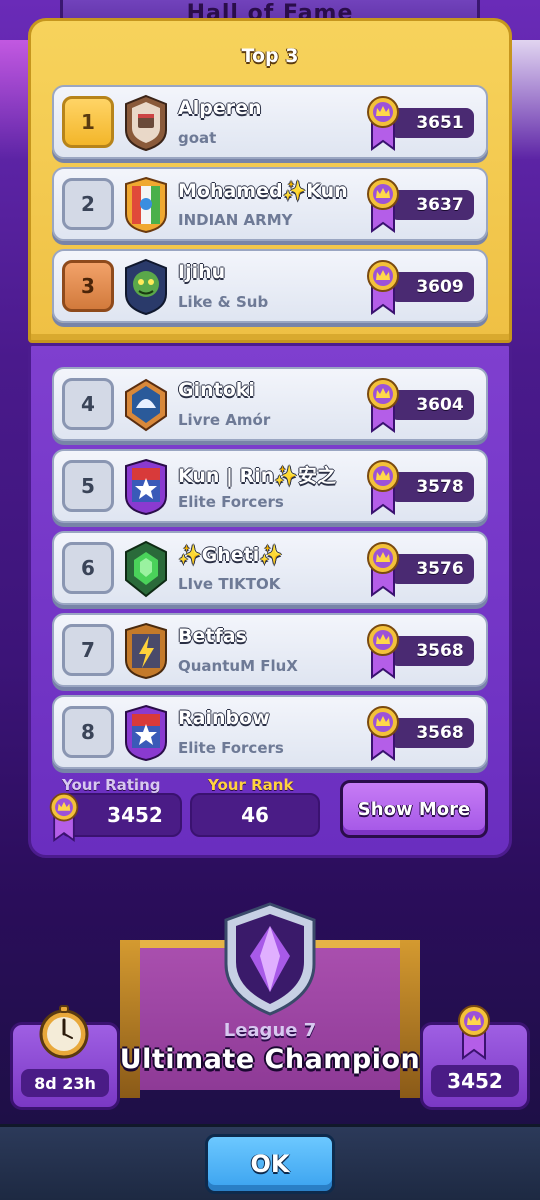 The height and width of the screenshot is (1200, 540). I want to click on player-name: ✨Gheti✨, so click(230, 555).